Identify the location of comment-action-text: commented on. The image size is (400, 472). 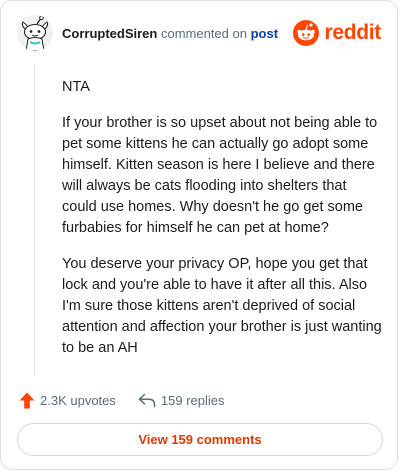
(203, 33).